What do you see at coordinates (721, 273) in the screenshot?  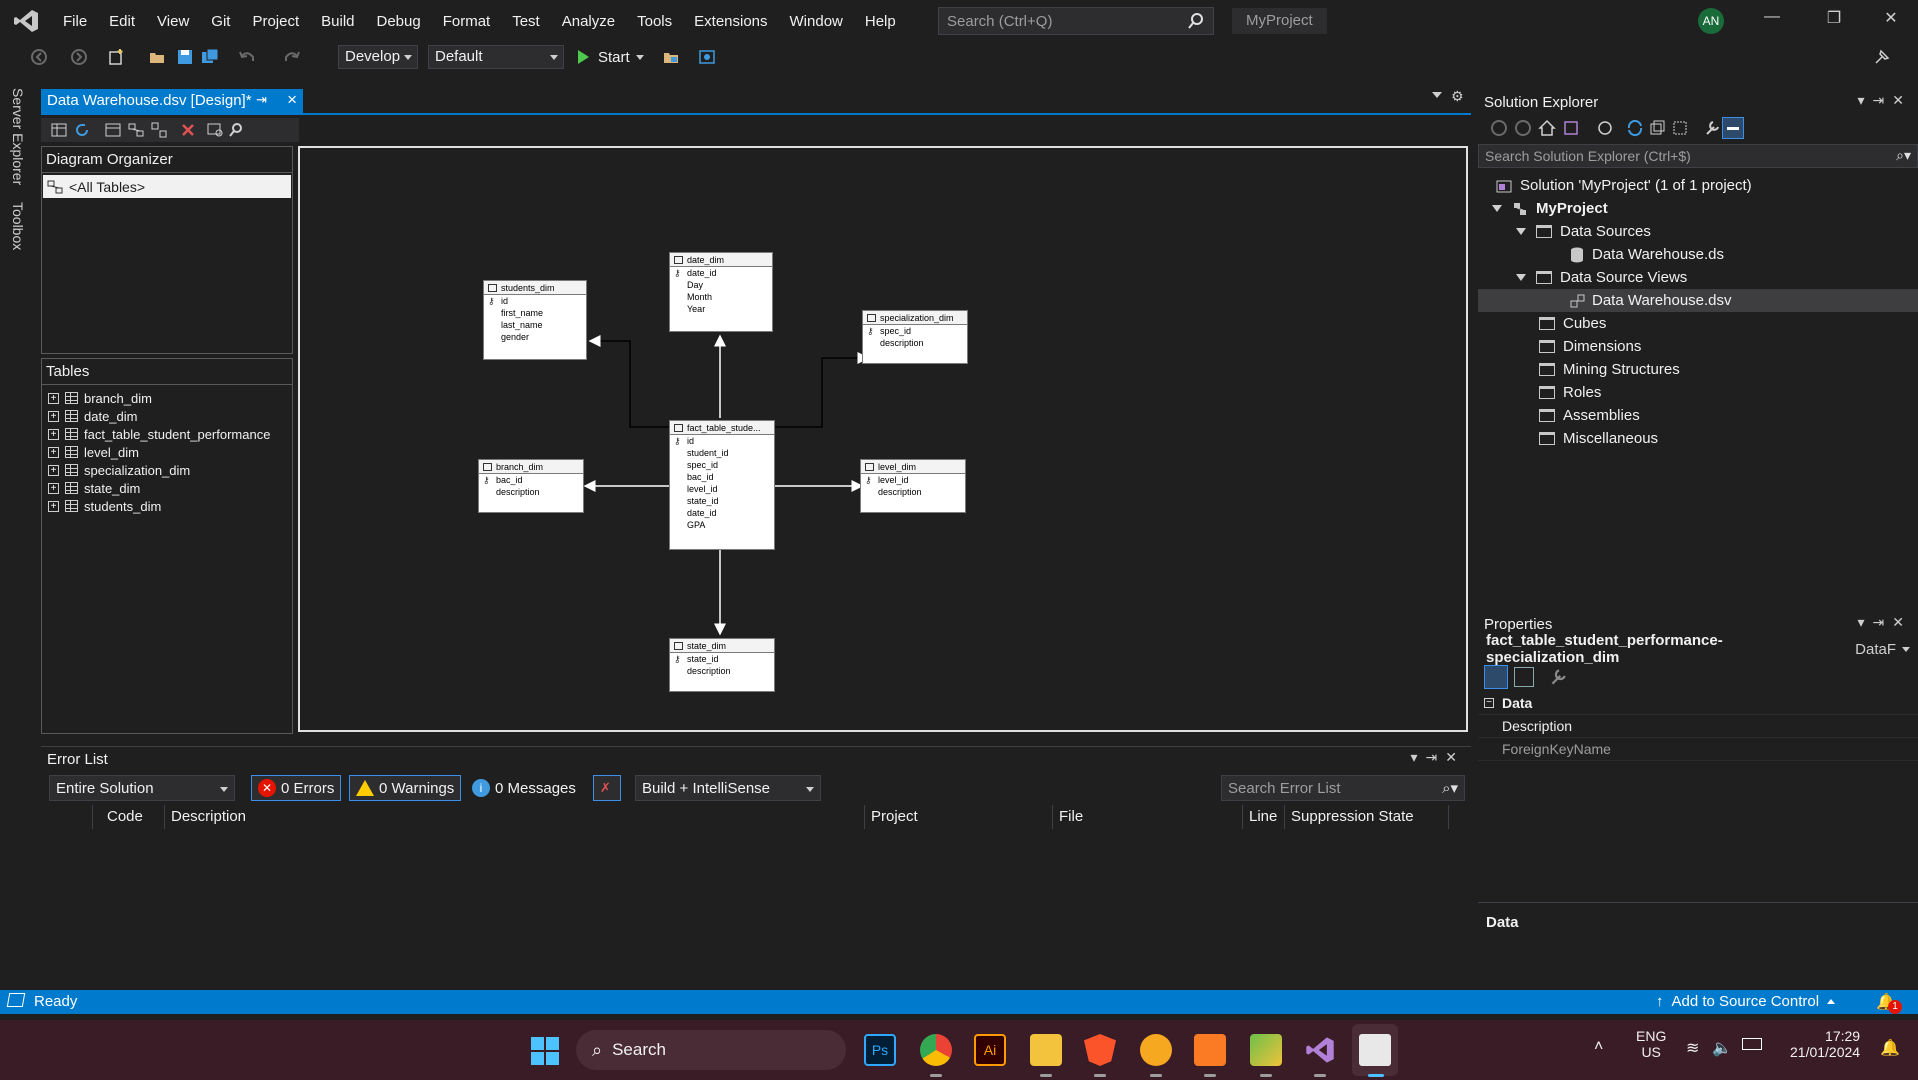 I see `column-item: date_id` at bounding box center [721, 273].